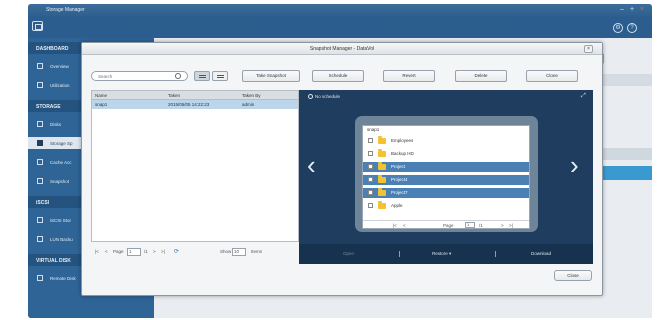 Image resolution: width=669 pixels, height=320 pixels. What do you see at coordinates (541, 254) in the screenshot?
I see `download-button: Download` at bounding box center [541, 254].